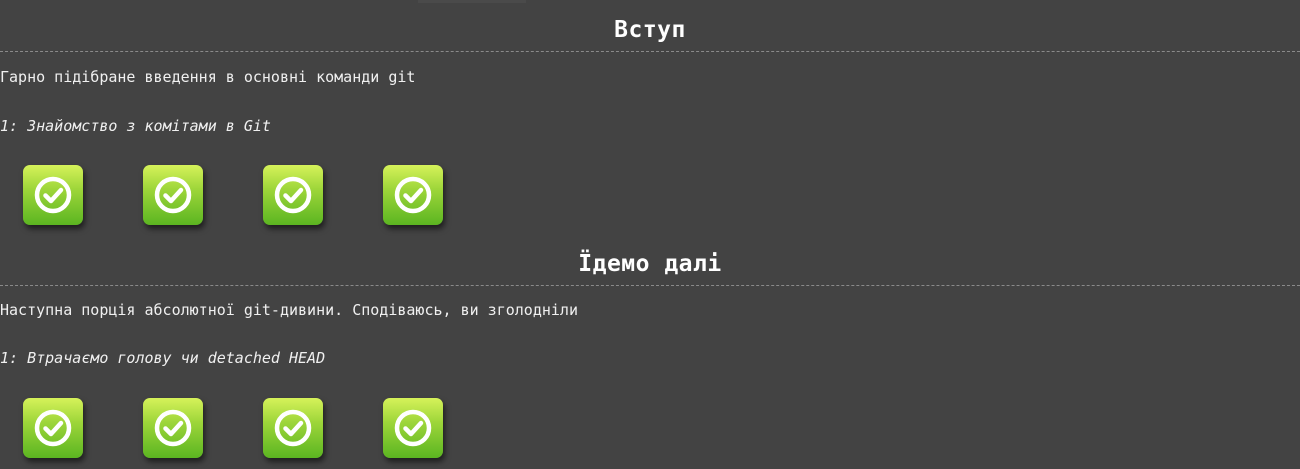 The image size is (1300, 469). Describe the element at coordinates (650, 264) in the screenshot. I see `section-title: Їдемо далі` at that location.